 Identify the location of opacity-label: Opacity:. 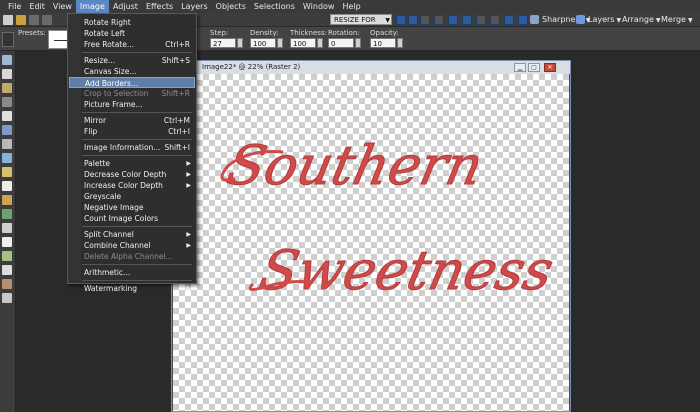
(384, 33).